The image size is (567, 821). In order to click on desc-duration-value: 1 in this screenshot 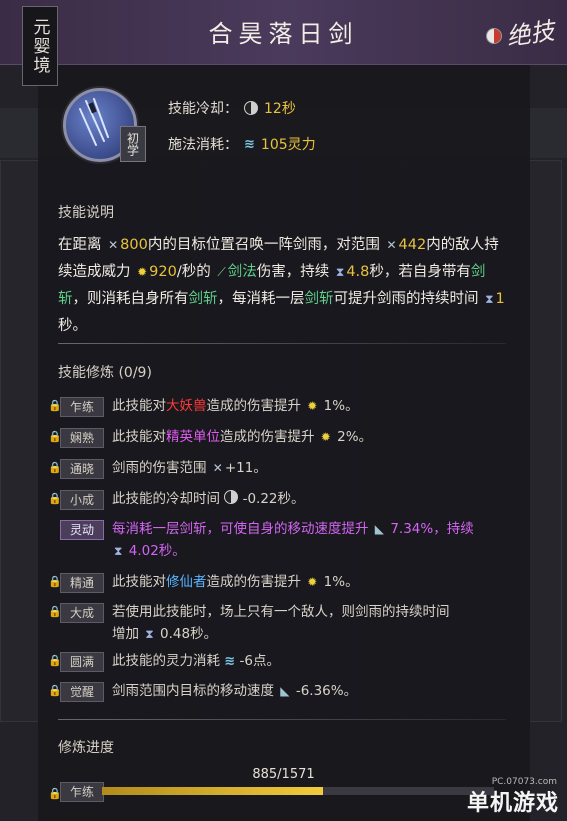, I will do `click(500, 299)`.